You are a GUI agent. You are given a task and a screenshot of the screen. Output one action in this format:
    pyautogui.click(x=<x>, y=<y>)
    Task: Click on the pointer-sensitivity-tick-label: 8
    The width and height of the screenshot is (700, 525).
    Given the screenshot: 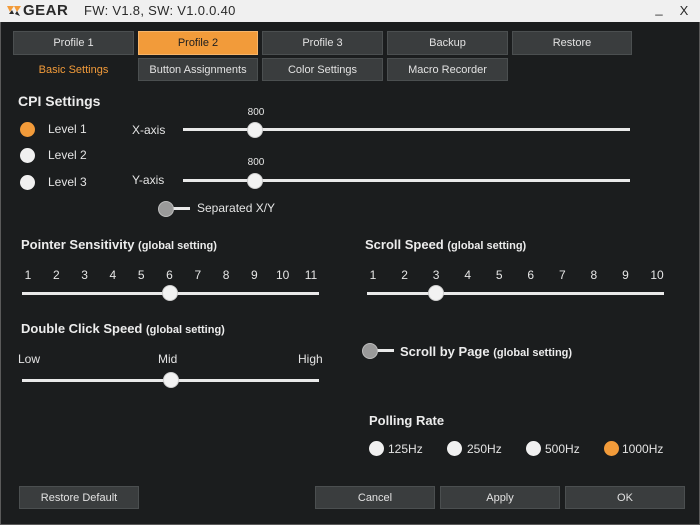 What is the action you would take?
    pyautogui.click(x=226, y=275)
    